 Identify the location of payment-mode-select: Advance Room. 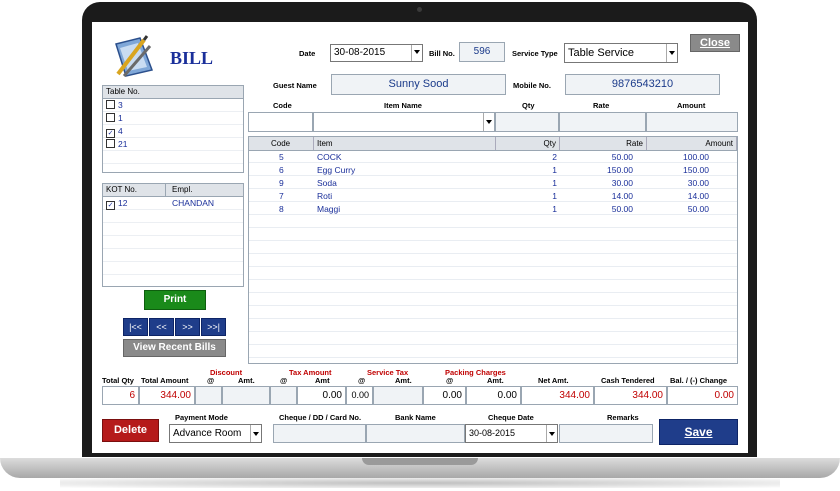
(215, 433).